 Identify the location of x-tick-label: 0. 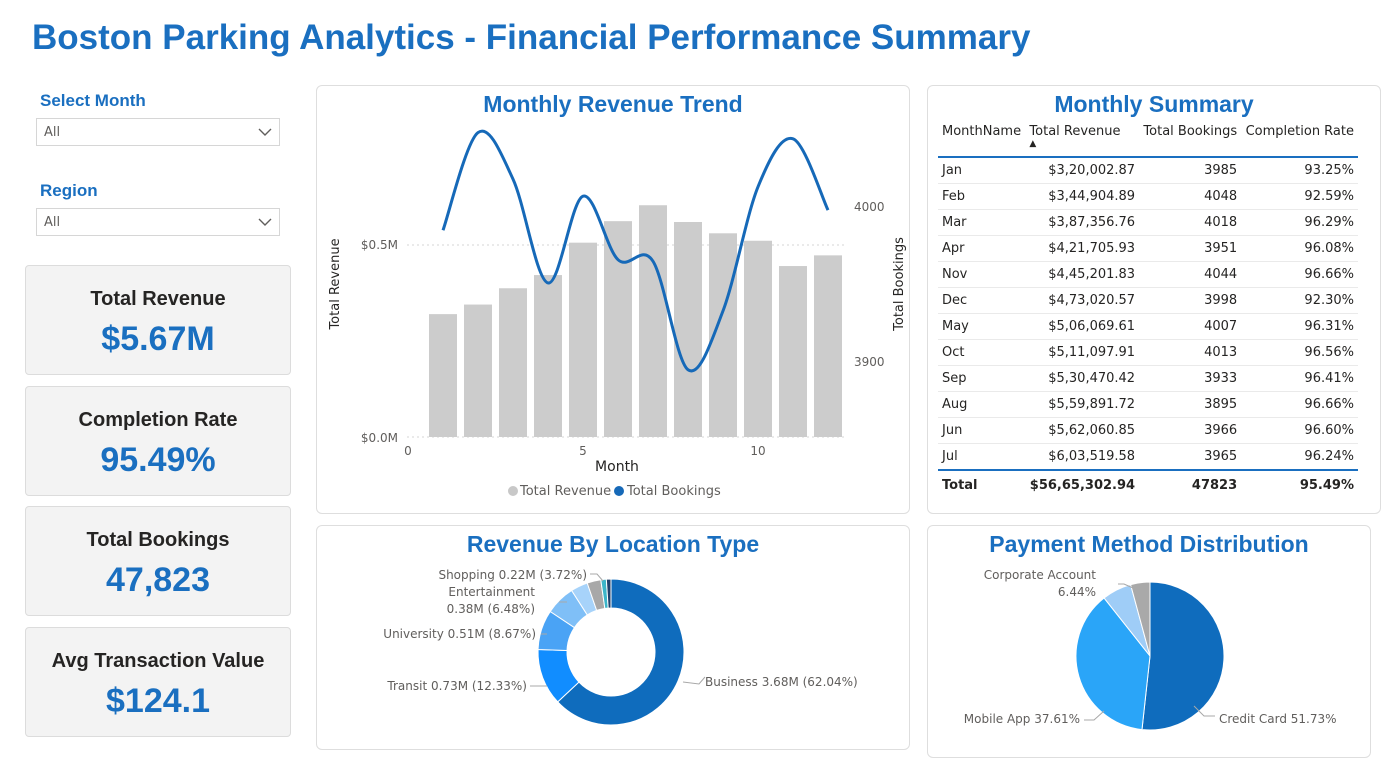
(408, 451).